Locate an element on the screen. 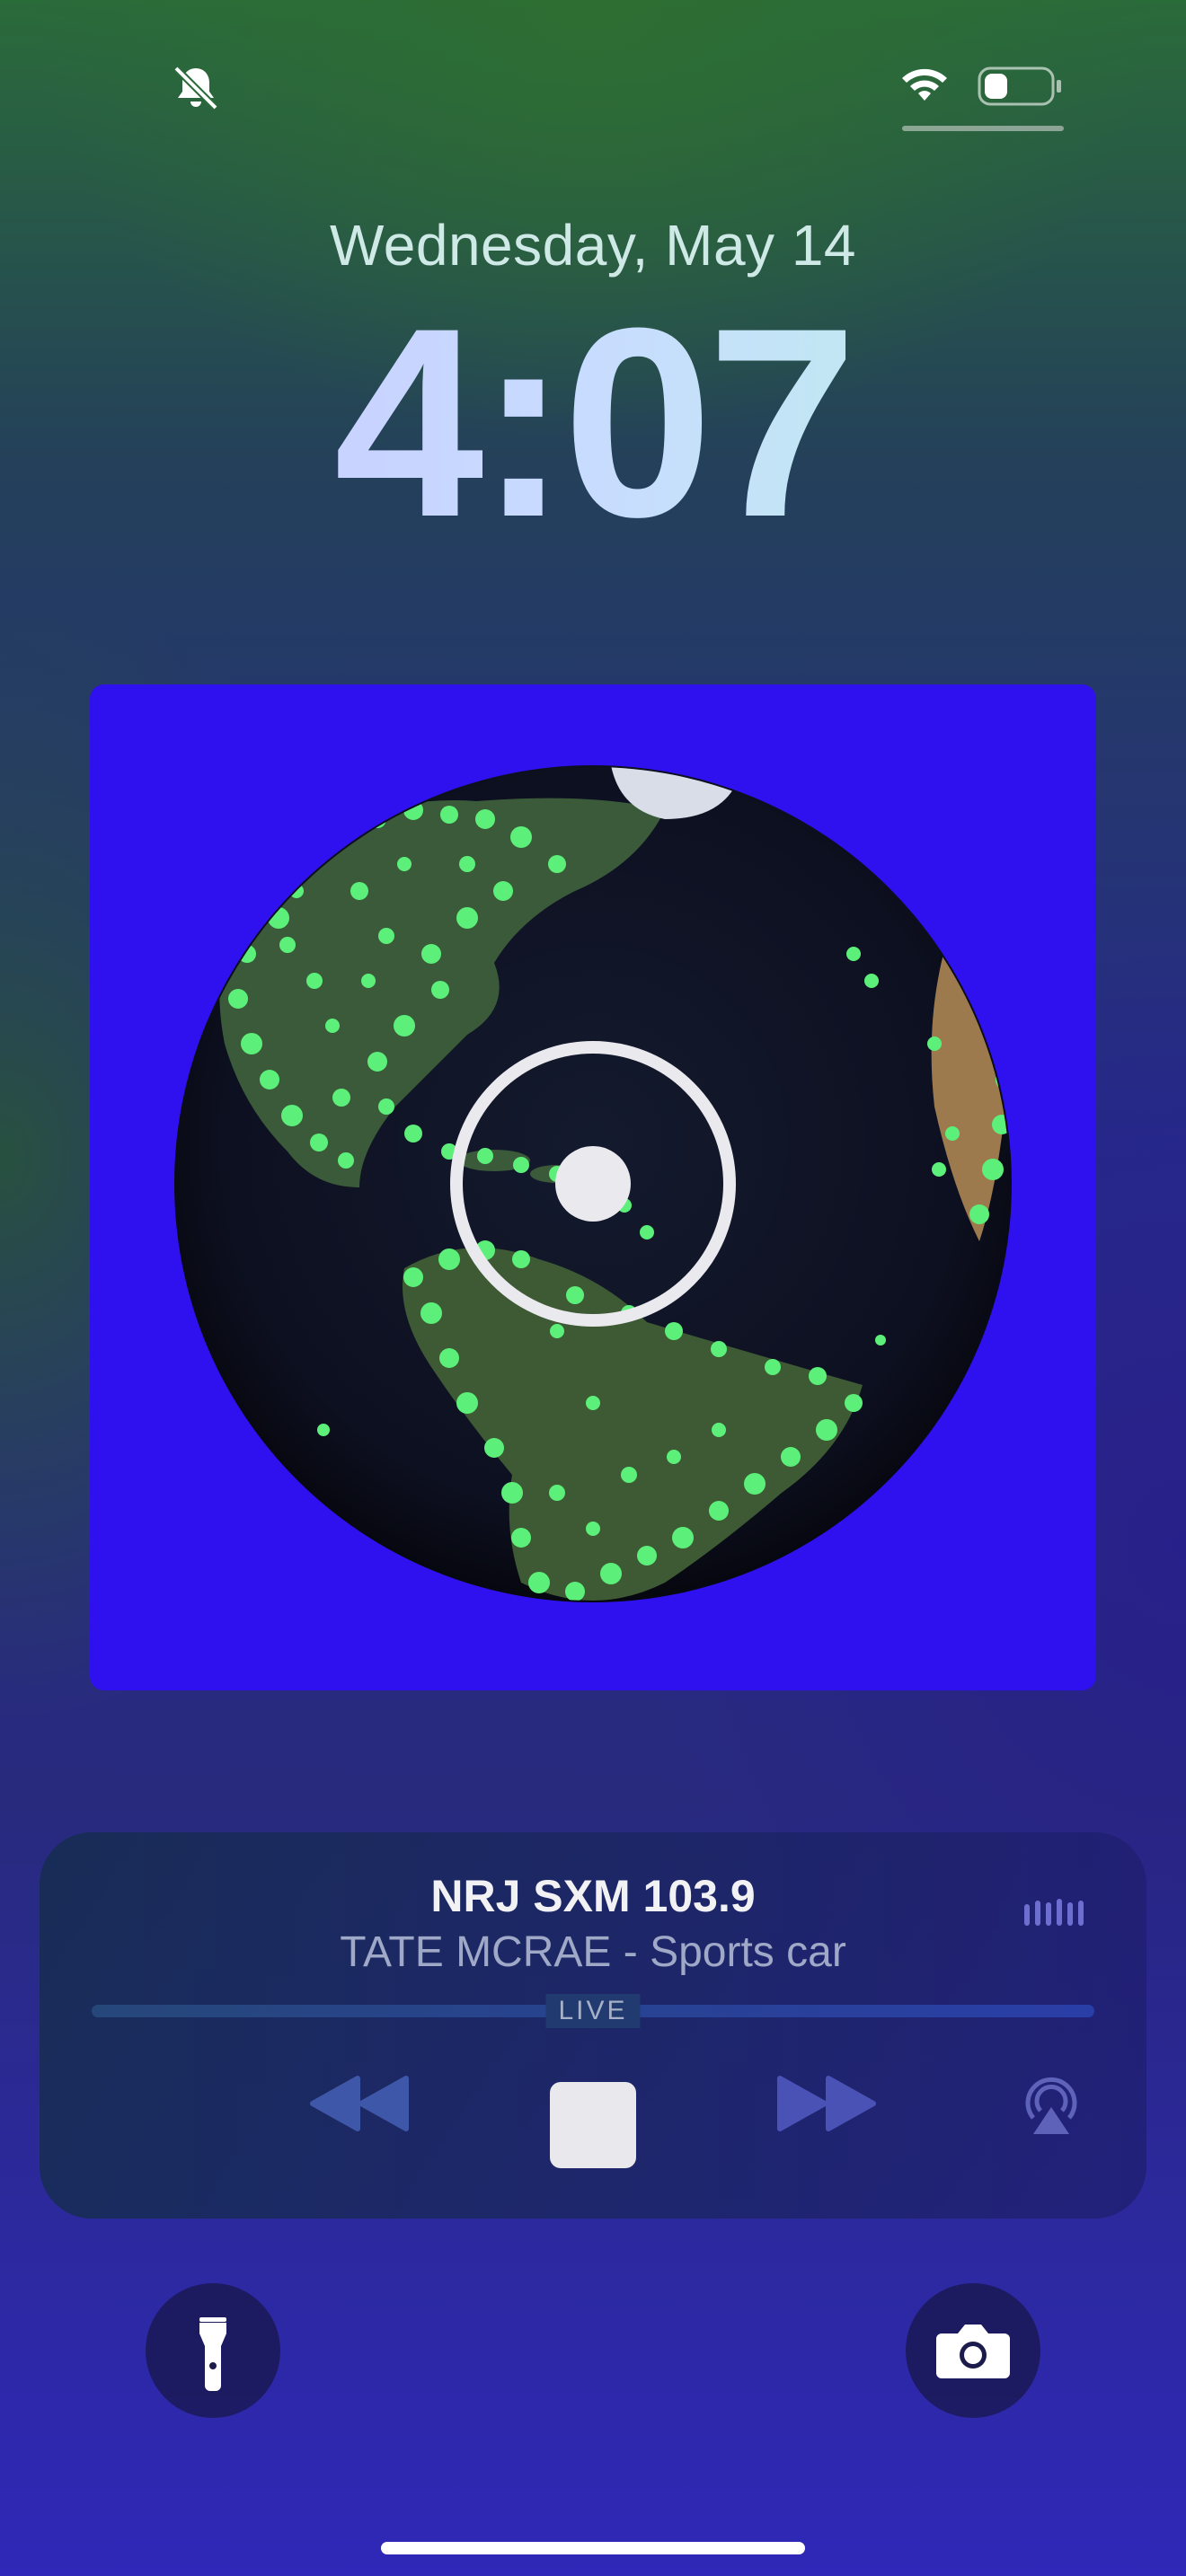 Image resolution: width=1186 pixels, height=2576 pixels. control-center-grabber is located at coordinates (983, 128).